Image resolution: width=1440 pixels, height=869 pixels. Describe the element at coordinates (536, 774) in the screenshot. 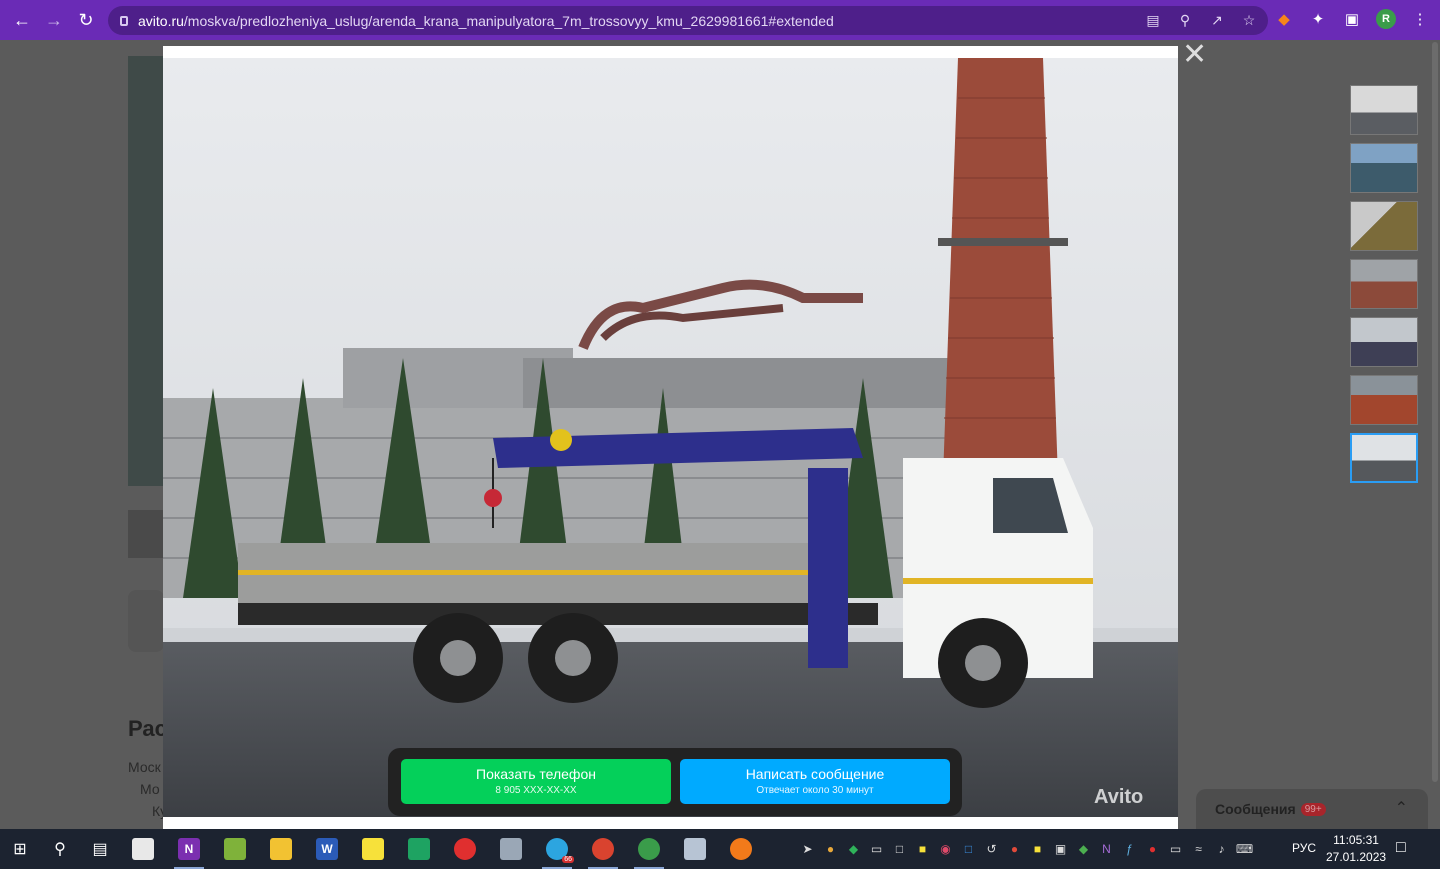

I see `show-phone-label: Показать телефон` at that location.